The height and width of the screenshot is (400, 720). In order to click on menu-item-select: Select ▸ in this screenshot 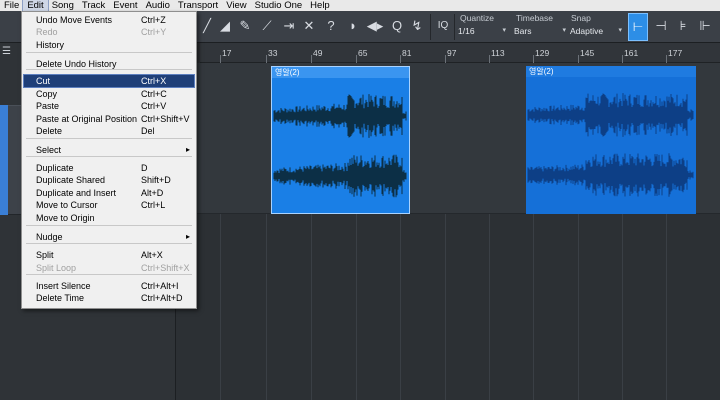, I will do `click(109, 150)`.